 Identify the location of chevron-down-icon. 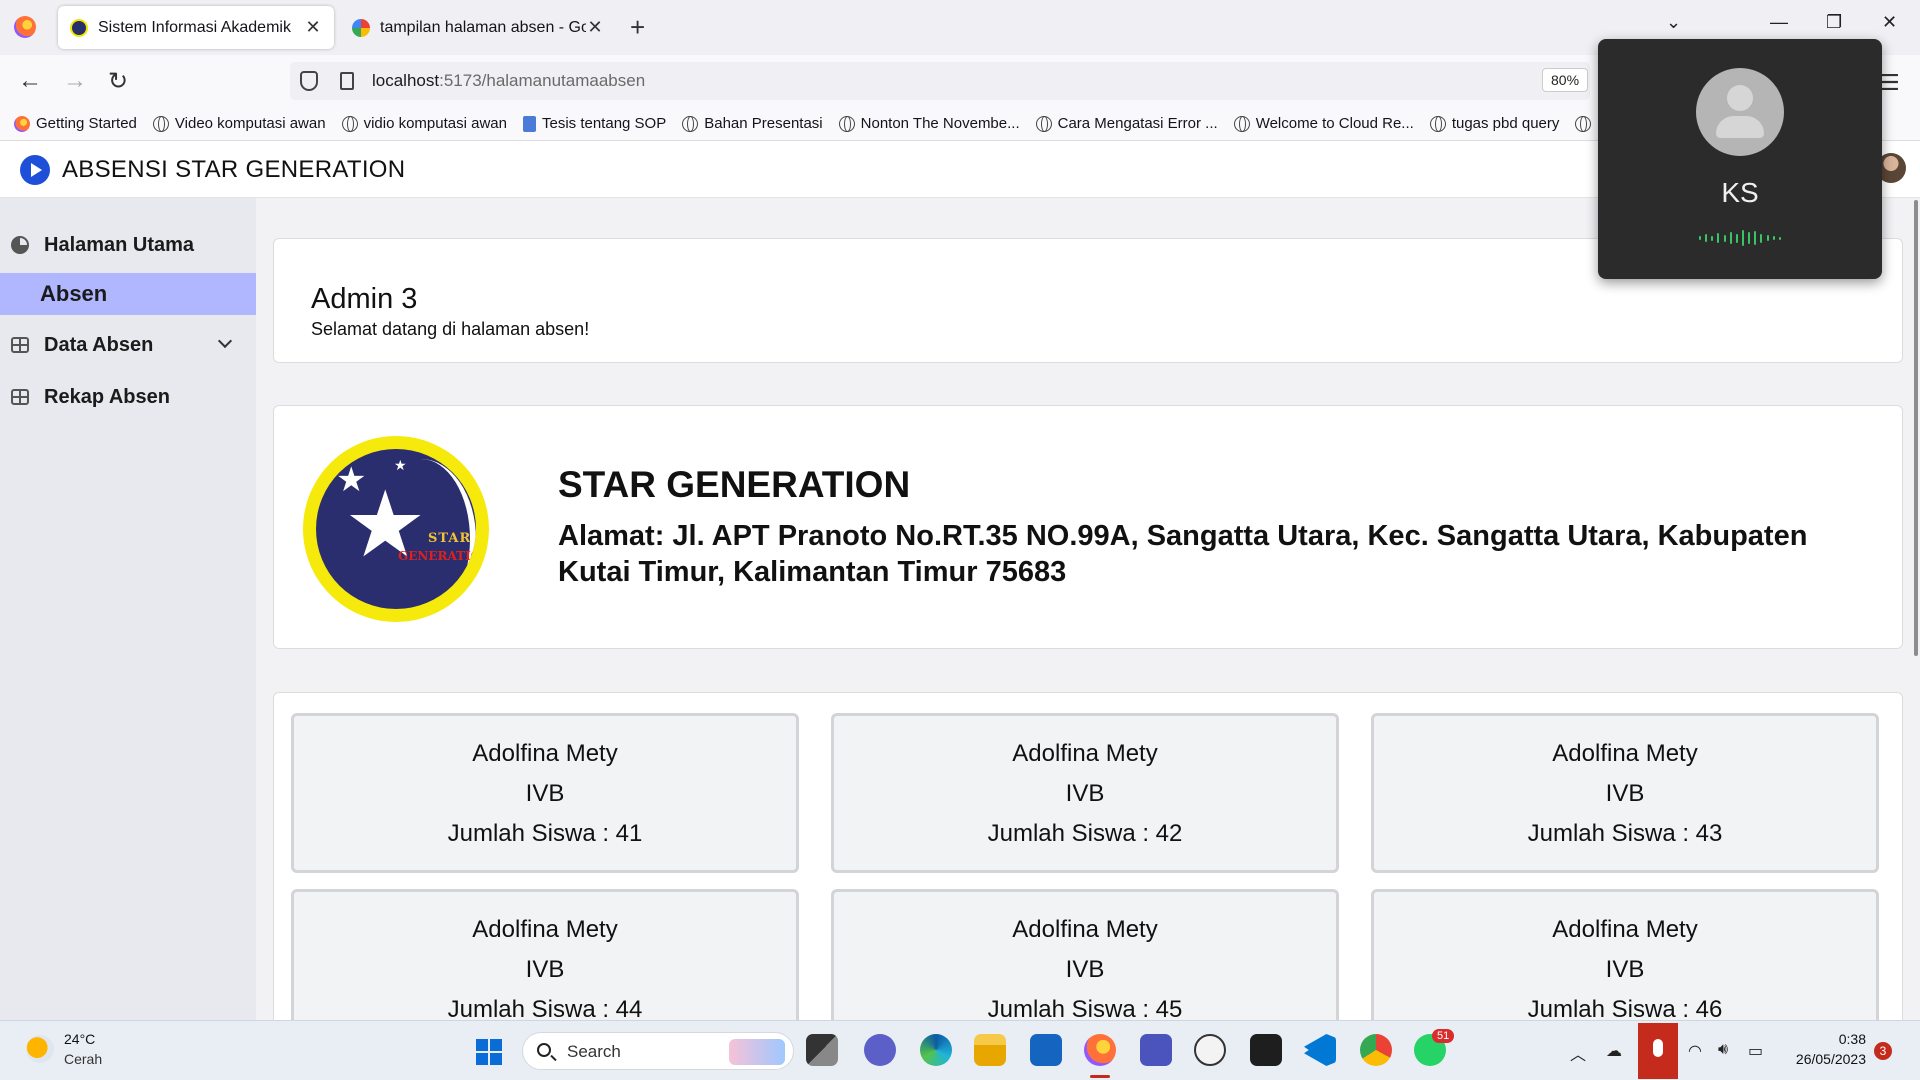
(225, 341).